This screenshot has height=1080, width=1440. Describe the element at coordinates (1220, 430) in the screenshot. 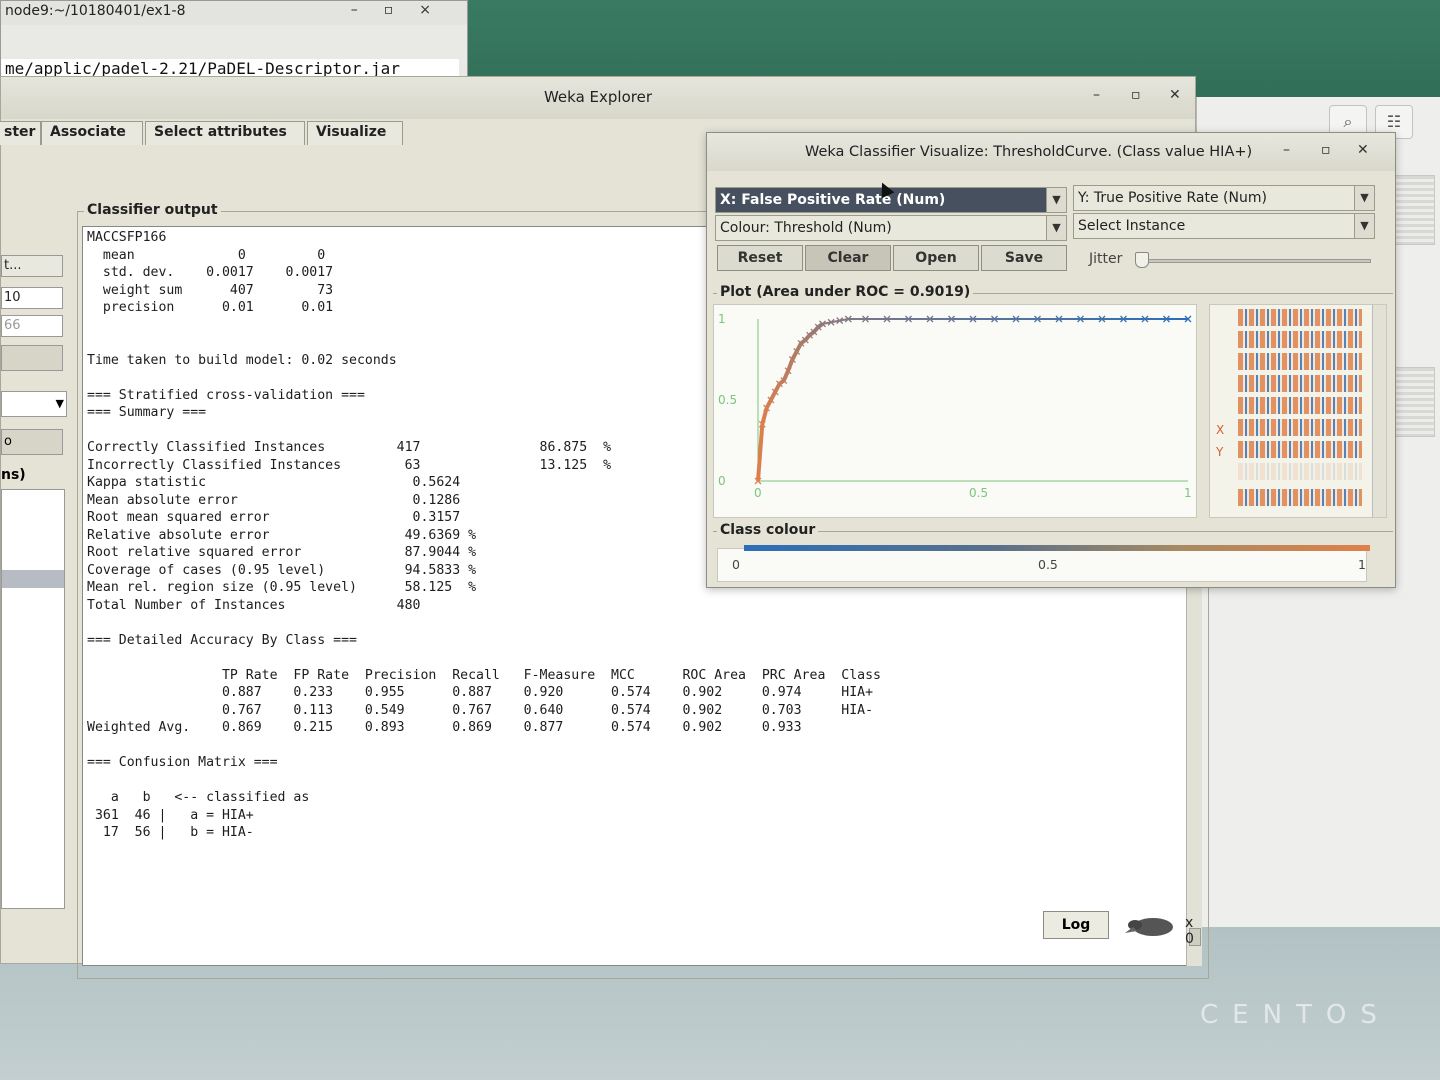

I see `attr-x-marker: X` at that location.